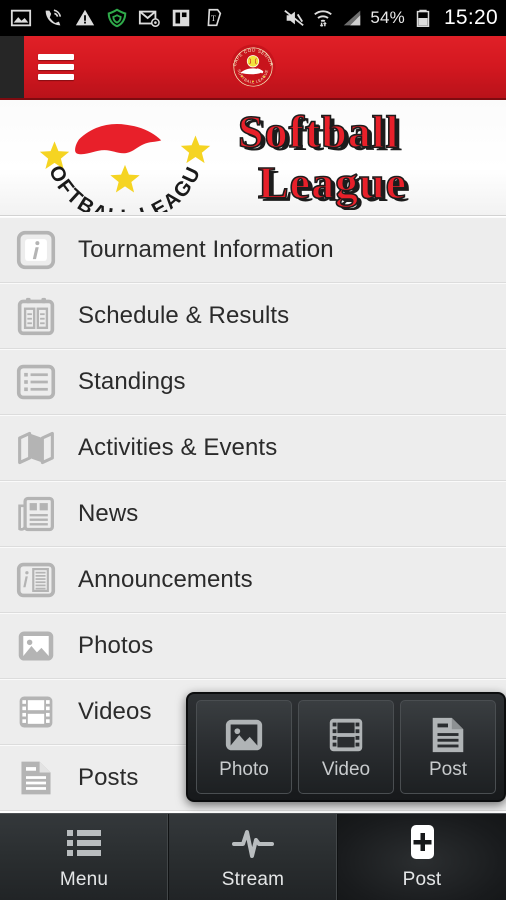  What do you see at coordinates (294, 18) in the screenshot?
I see `mute-icon` at bounding box center [294, 18].